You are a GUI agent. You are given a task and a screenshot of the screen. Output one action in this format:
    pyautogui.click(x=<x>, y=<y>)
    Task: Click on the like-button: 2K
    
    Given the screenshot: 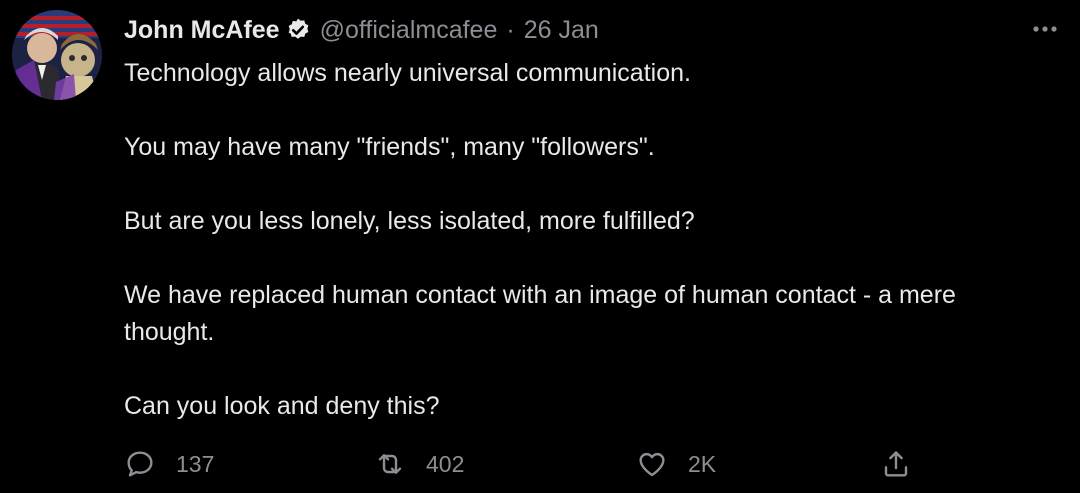 What is the action you would take?
    pyautogui.click(x=676, y=464)
    